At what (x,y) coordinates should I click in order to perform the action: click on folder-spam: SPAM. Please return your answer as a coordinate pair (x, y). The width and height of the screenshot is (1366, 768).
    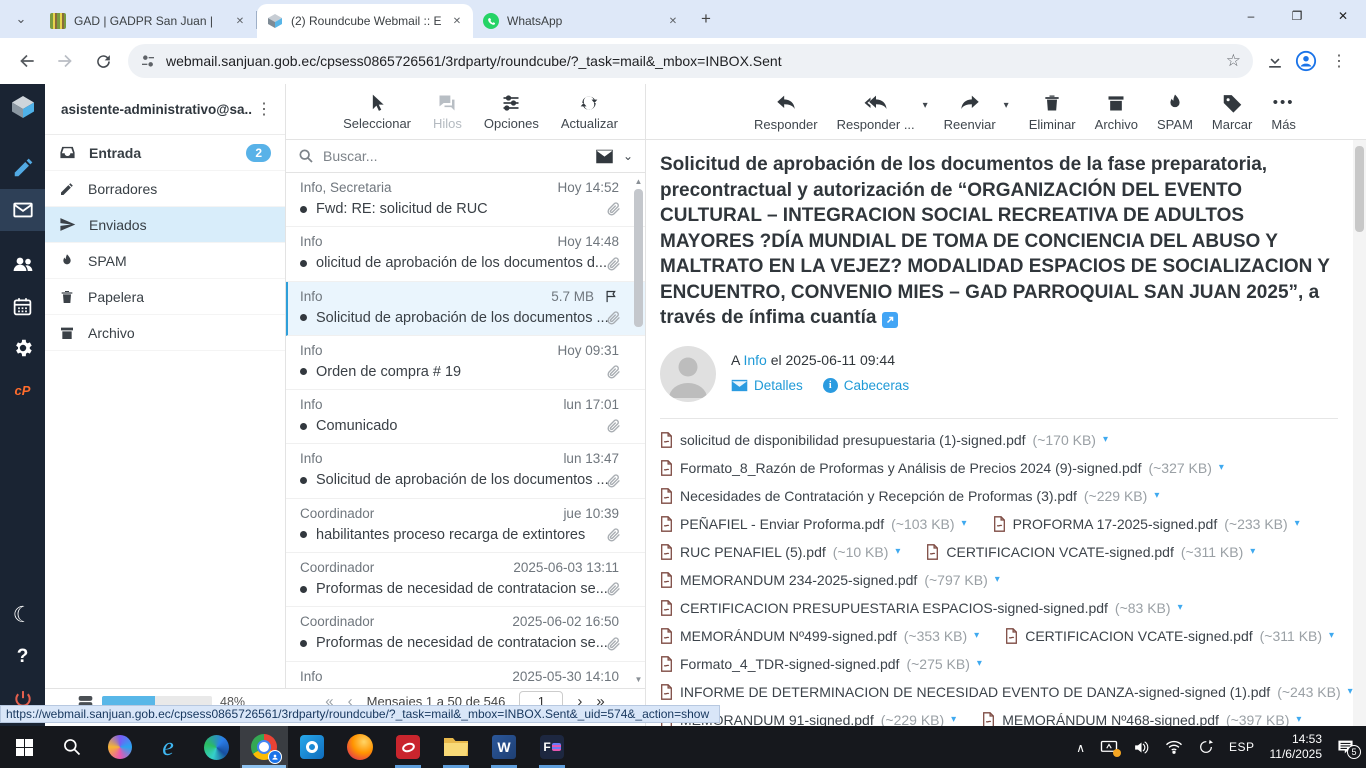
    Looking at the image, I should click on (165, 261).